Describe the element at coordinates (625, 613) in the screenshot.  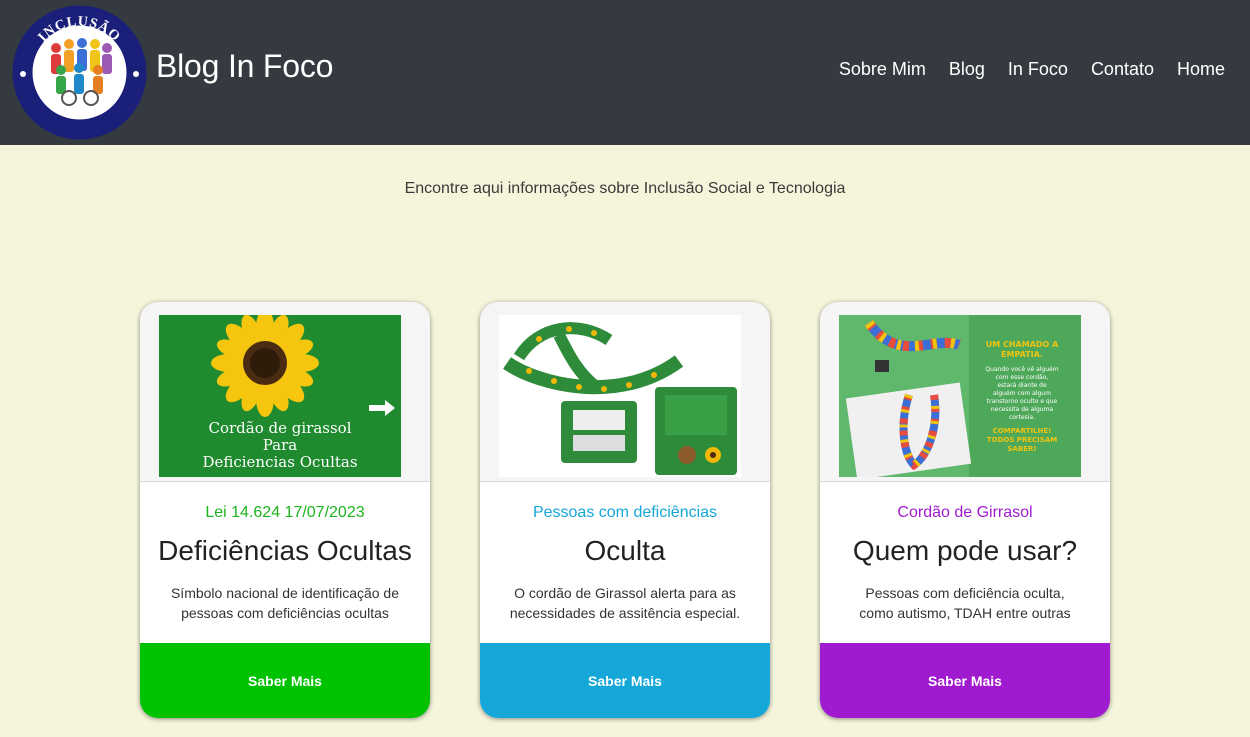
I see `card-description-line: necessidades de assitência especial.` at that location.